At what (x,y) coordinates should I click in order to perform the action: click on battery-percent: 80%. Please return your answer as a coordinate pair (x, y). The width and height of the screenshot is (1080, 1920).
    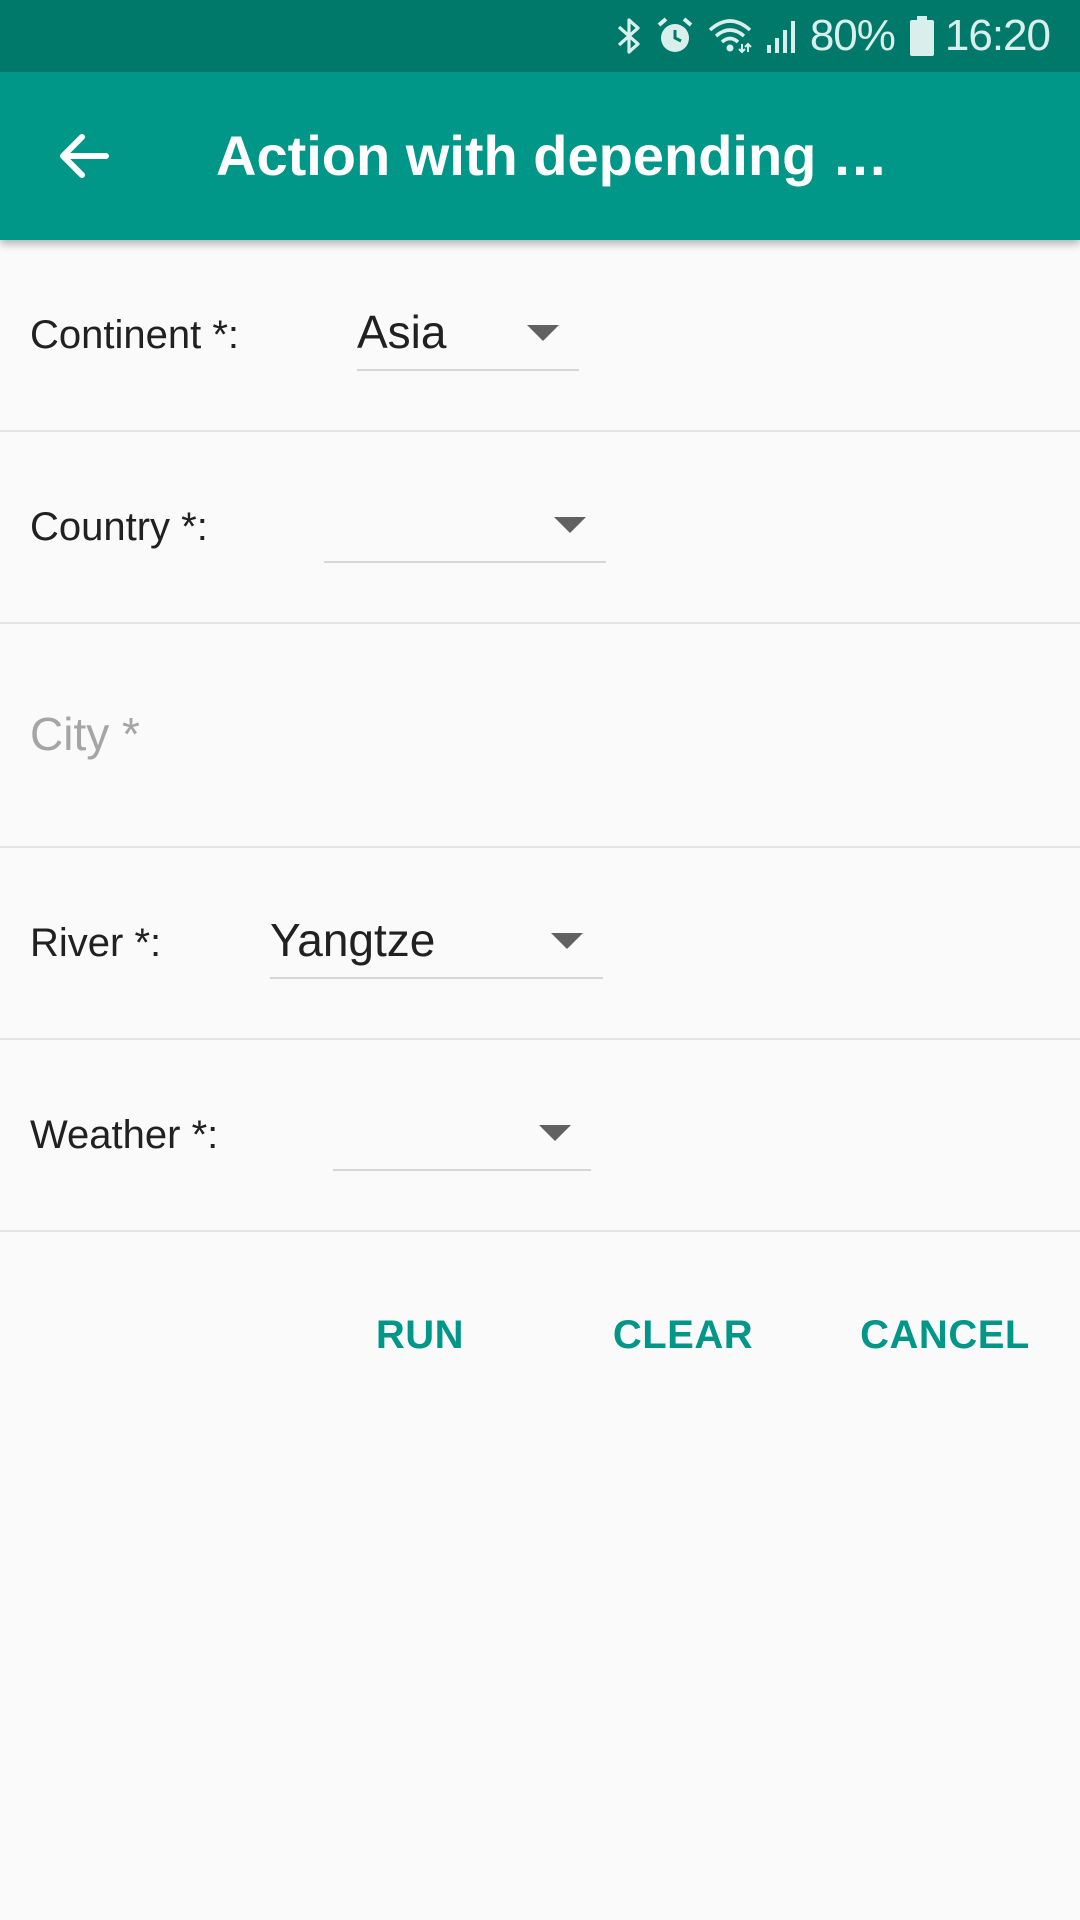
    Looking at the image, I should click on (852, 35).